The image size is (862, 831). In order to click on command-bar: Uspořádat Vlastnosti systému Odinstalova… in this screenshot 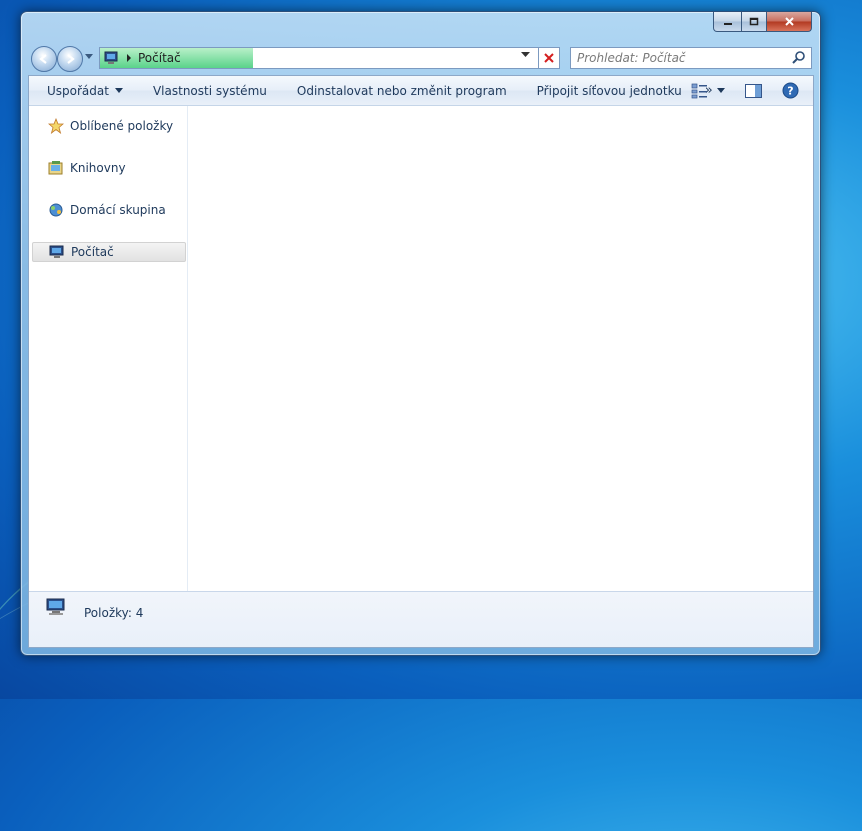, I will do `click(421, 91)`.